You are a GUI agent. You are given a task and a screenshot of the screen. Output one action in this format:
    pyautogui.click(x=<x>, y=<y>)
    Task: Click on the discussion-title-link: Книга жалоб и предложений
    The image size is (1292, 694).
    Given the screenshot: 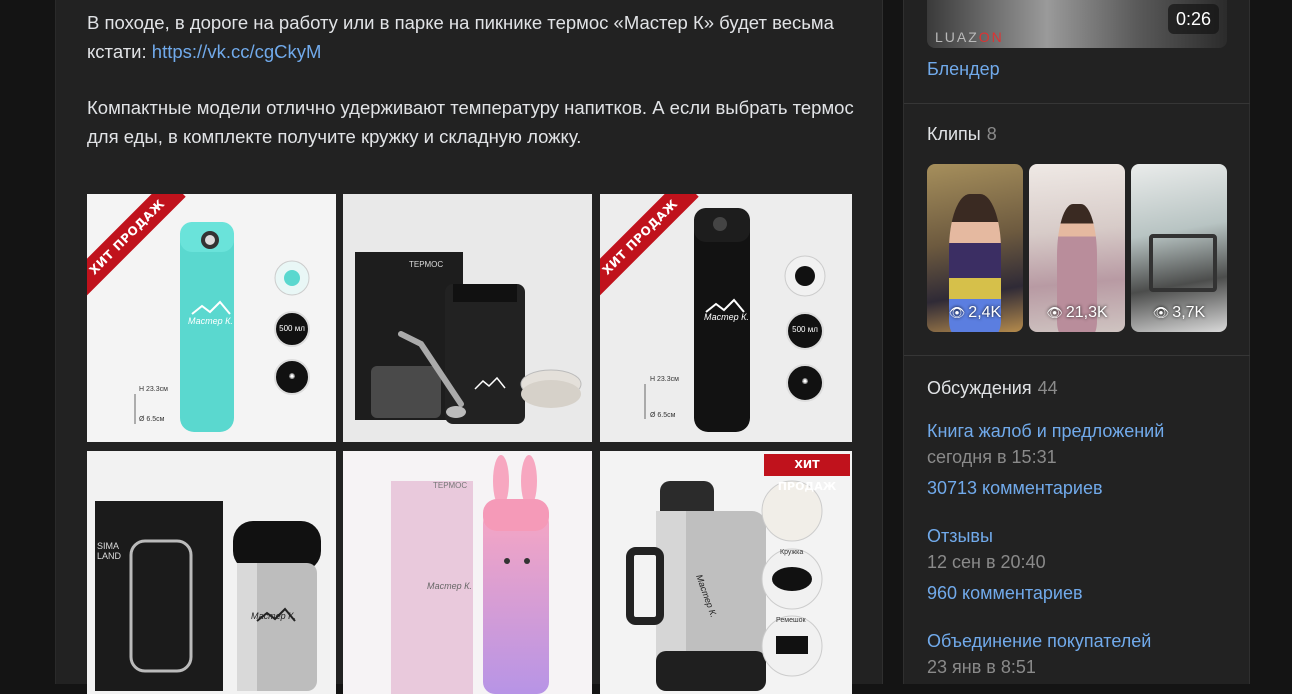 What is the action you would take?
    pyautogui.click(x=1045, y=431)
    